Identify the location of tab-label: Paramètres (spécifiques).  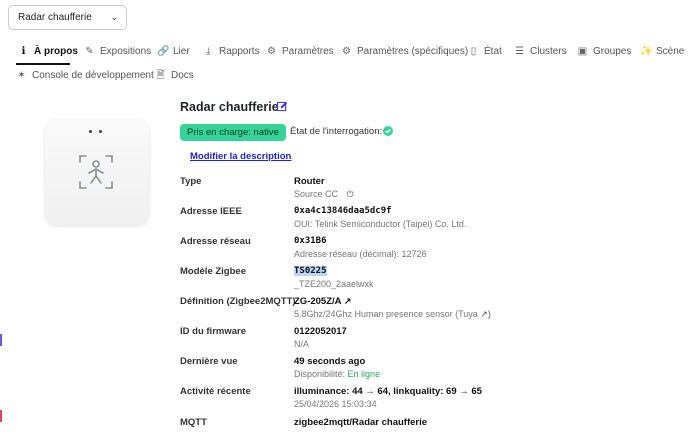
(413, 51).